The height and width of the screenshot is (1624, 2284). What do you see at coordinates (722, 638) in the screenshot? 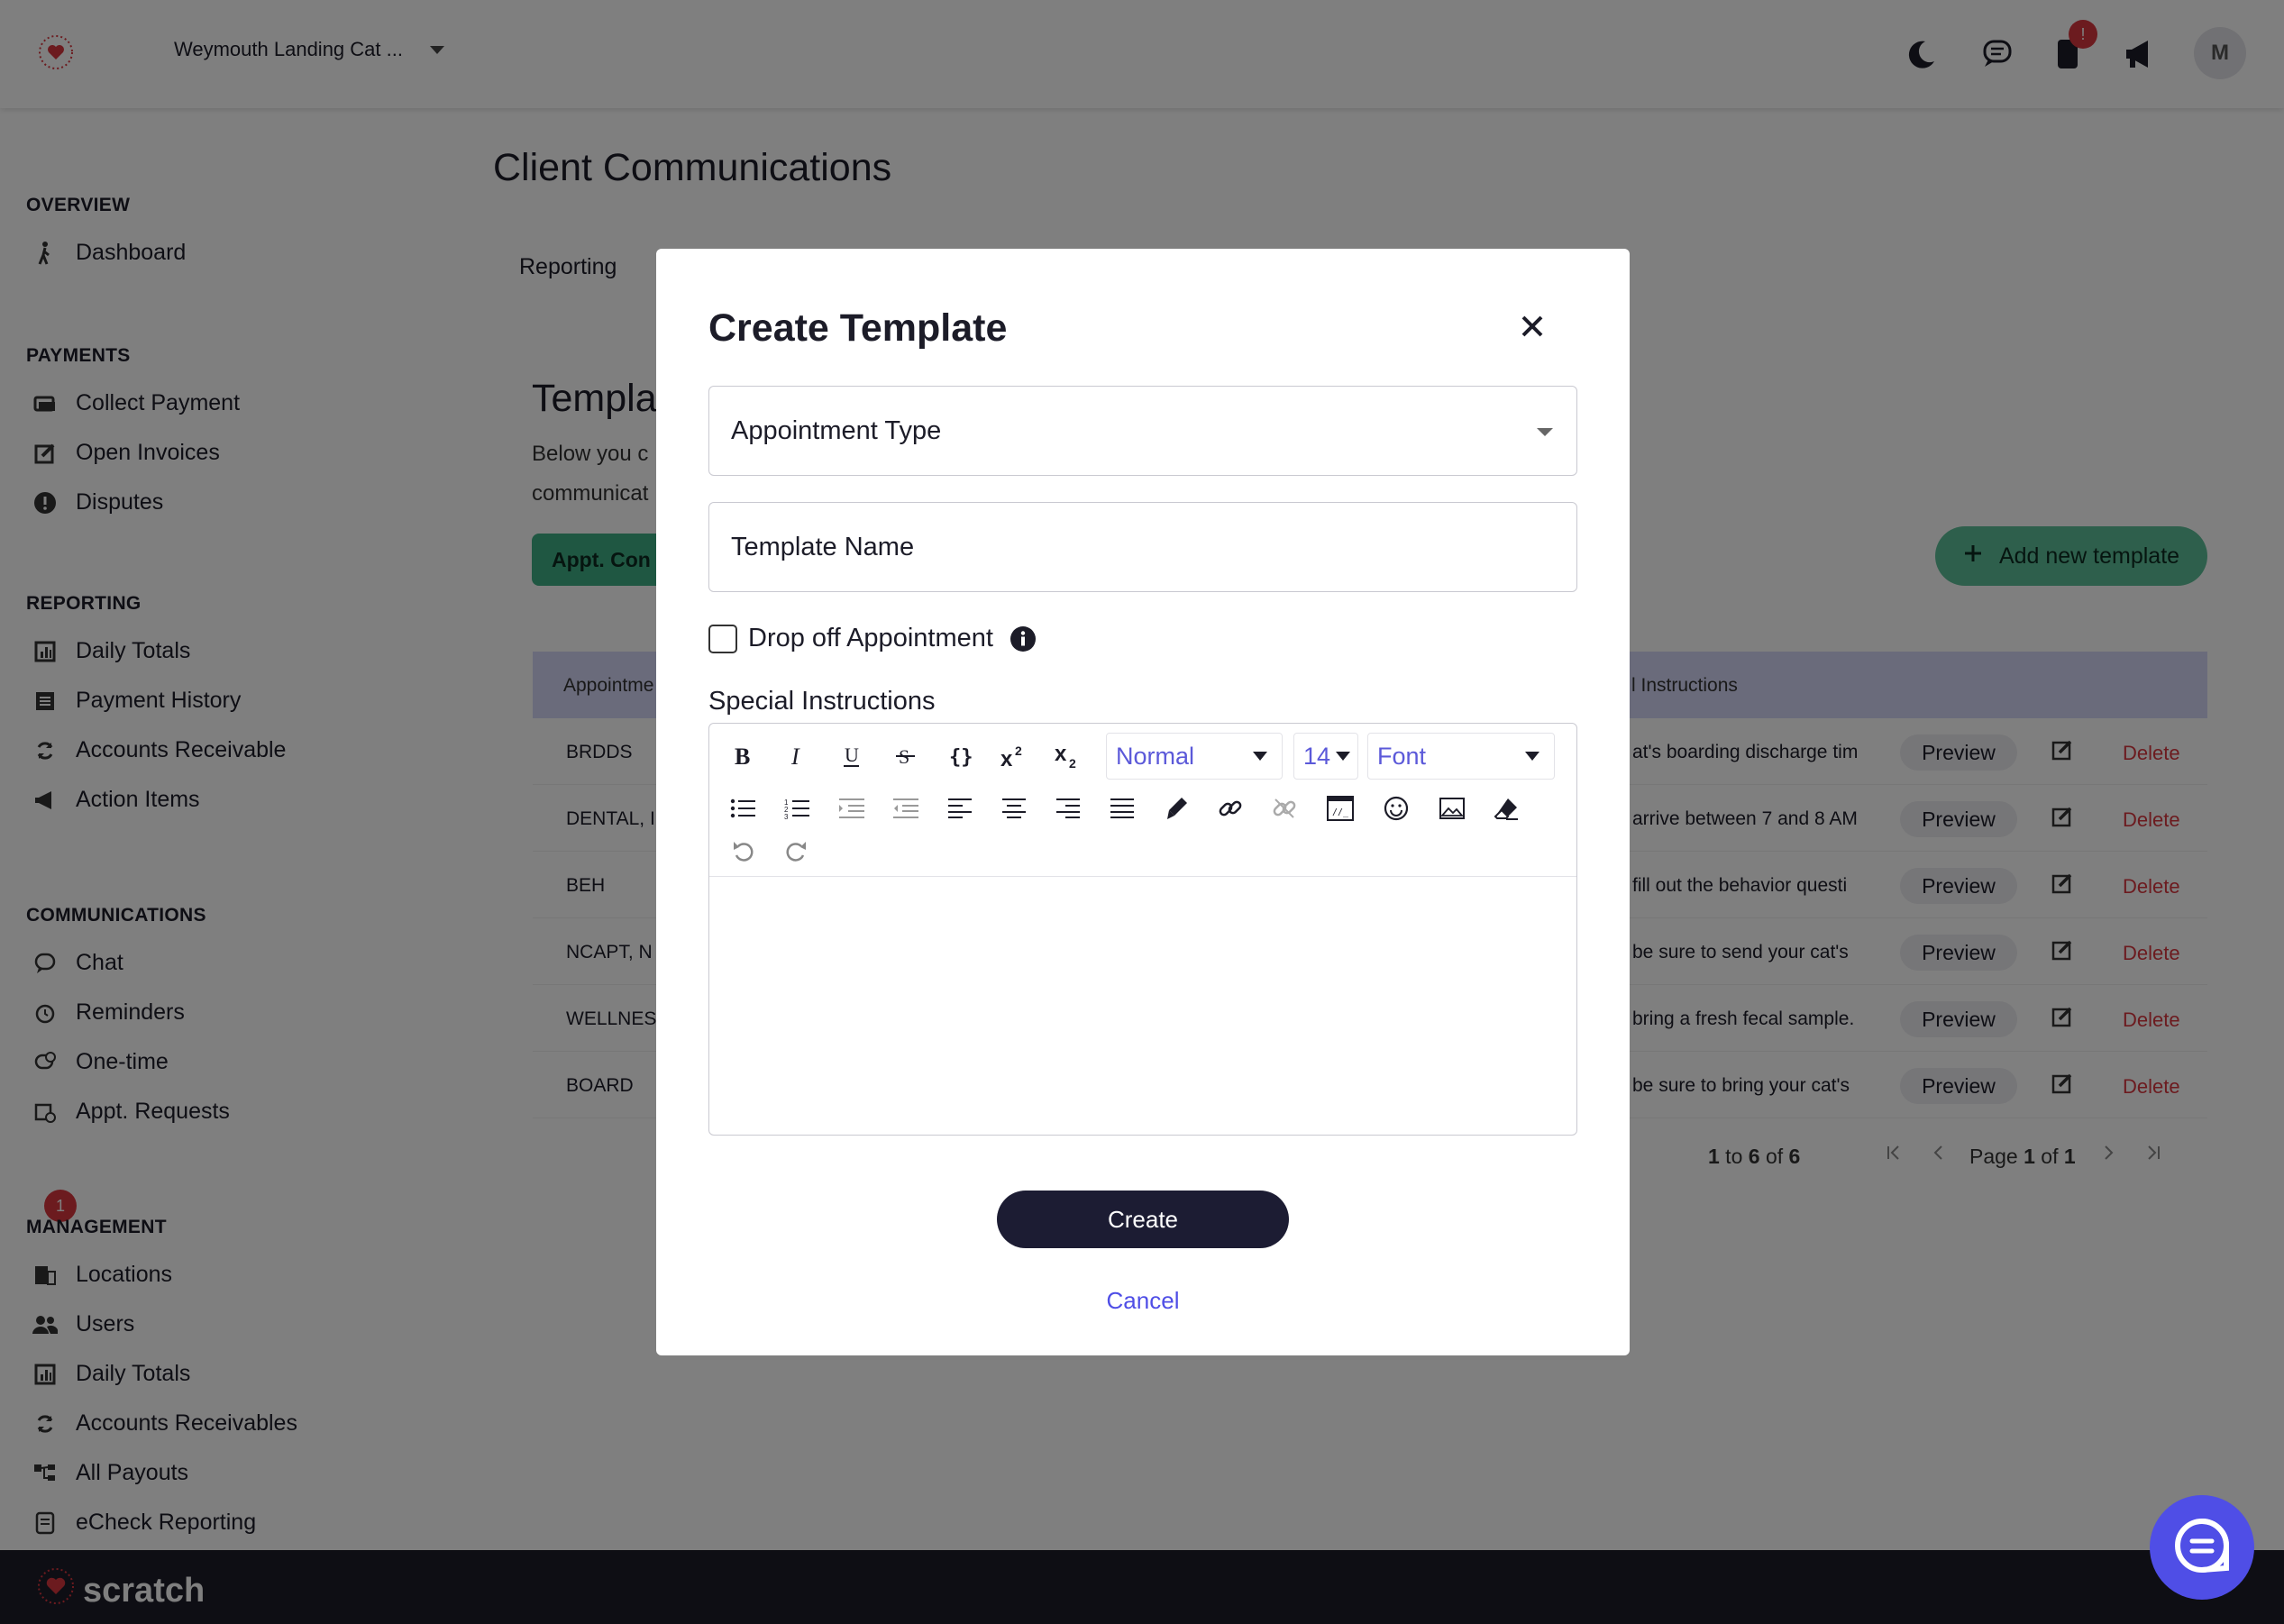
I see `drop-off-checkbox` at bounding box center [722, 638].